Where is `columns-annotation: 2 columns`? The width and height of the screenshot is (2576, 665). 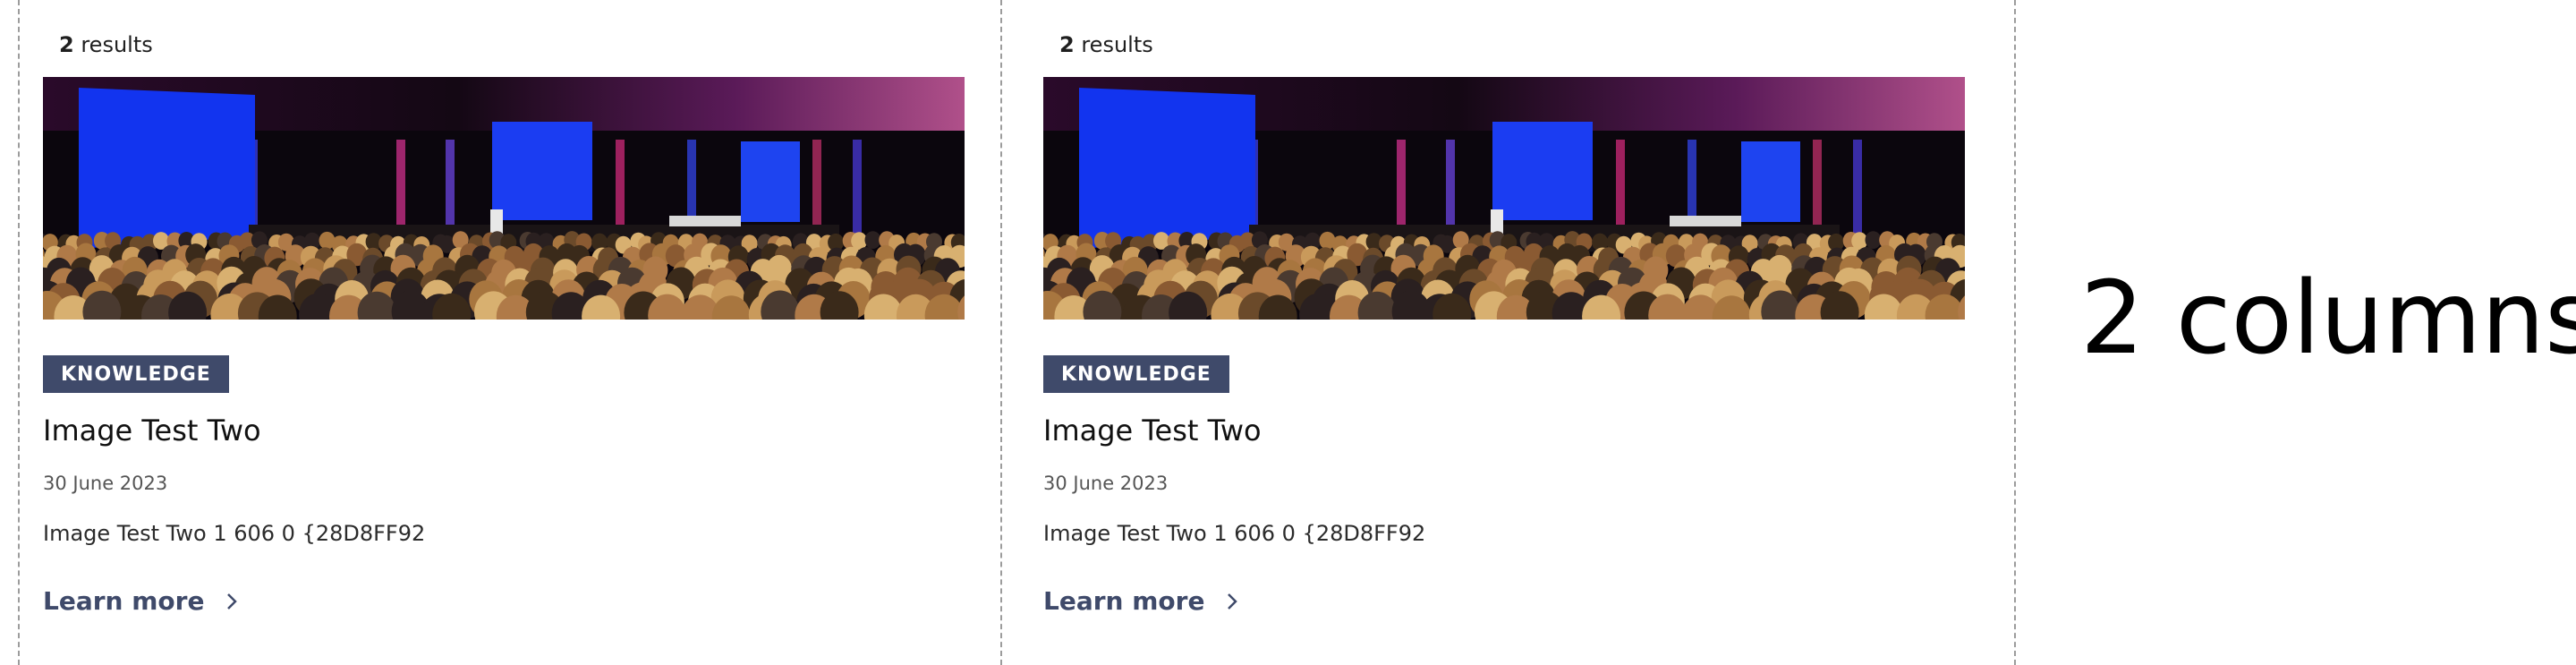 columns-annotation: 2 columns is located at coordinates (2328, 318).